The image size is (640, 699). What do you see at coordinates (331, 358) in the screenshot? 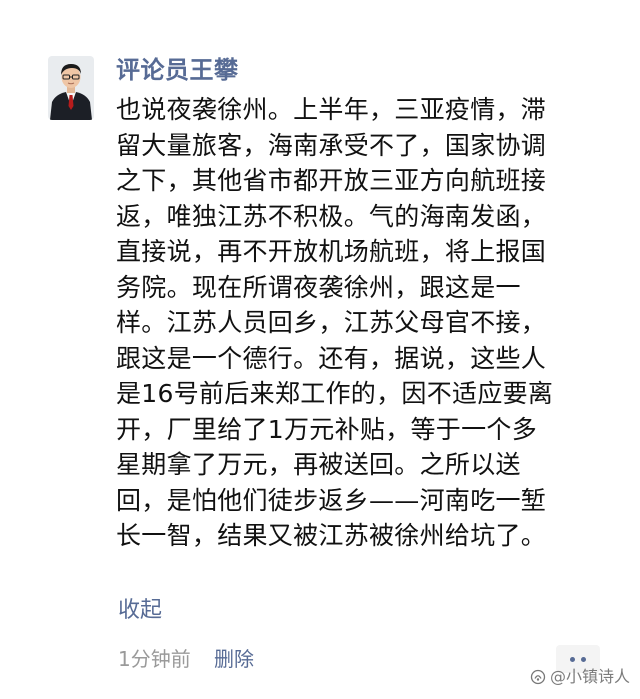
I see `post-text-line: 跟这是一个德行。还有，据说，这些人` at bounding box center [331, 358].